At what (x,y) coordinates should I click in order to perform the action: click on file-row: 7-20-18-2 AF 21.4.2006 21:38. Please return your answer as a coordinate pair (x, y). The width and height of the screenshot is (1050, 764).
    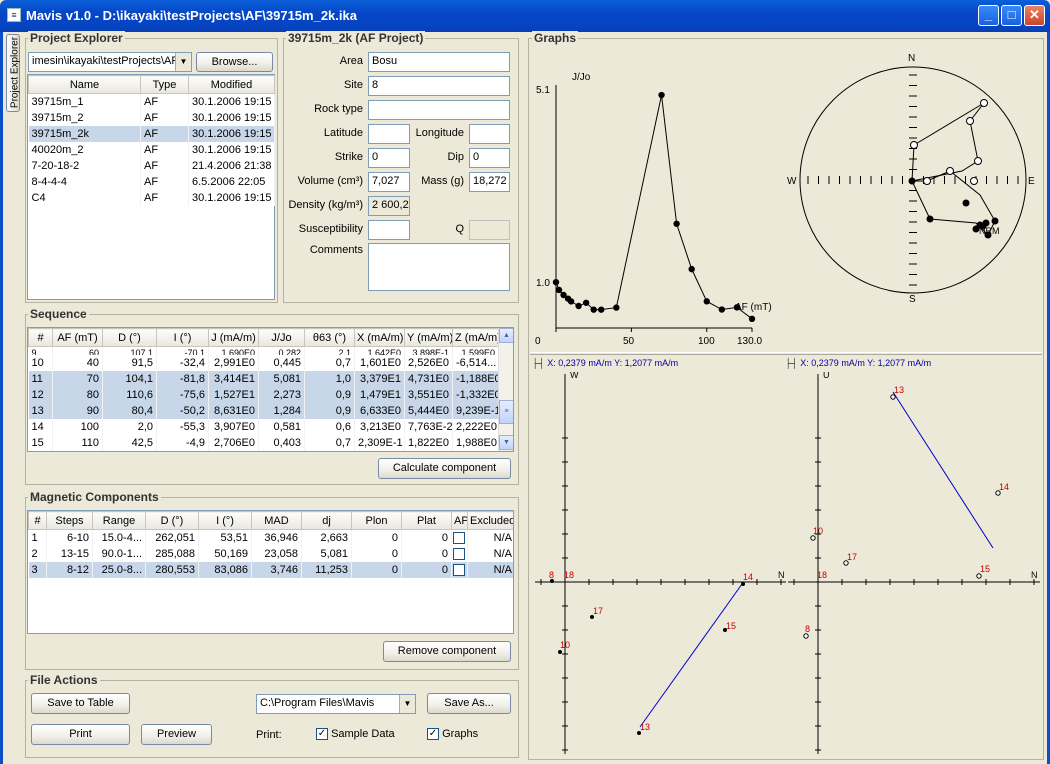
    Looking at the image, I should click on (151, 165).